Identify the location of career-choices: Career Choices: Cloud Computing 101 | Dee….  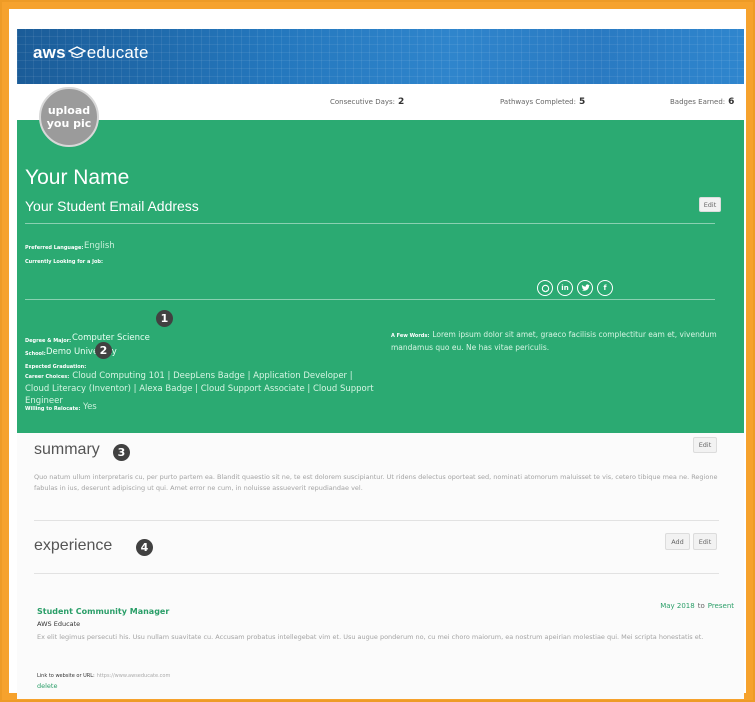
(200, 388).